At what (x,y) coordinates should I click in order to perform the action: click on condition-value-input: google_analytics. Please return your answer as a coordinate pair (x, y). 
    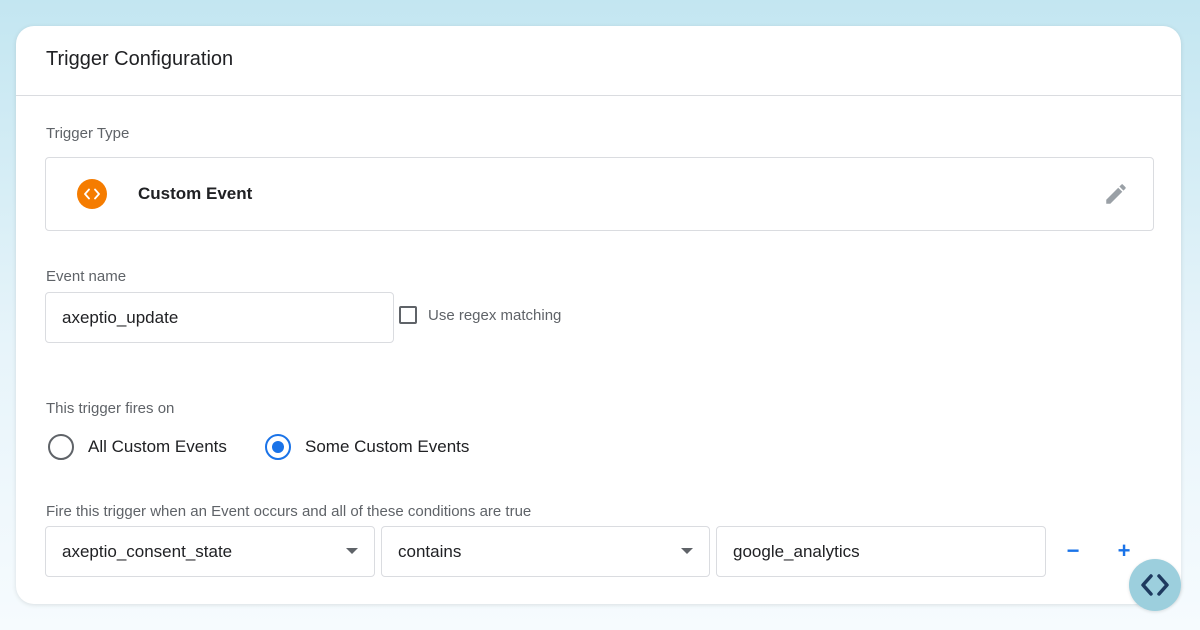
    Looking at the image, I should click on (881, 551).